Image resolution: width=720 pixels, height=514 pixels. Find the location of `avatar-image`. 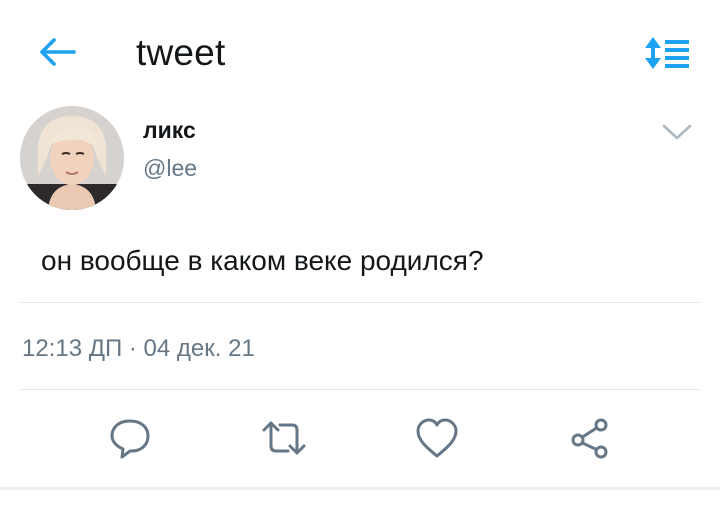

avatar-image is located at coordinates (72, 158).